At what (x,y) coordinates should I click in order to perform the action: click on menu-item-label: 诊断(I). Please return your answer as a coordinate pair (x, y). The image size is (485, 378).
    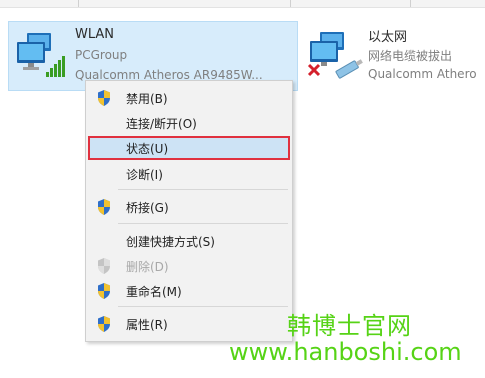
    Looking at the image, I should click on (144, 175).